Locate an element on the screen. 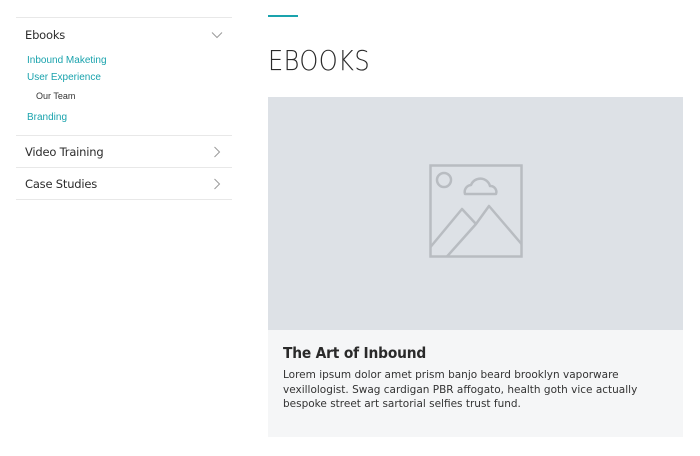 The height and width of the screenshot is (456, 700). sidebar-item-inbound-maketing: Inbound Maketing is located at coordinates (129, 60).